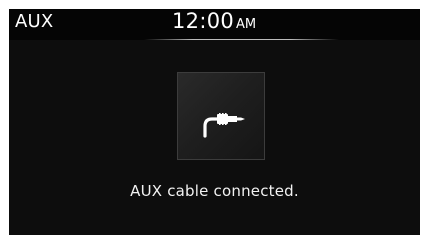  I want to click on connection-status-message: AUX cable connected., so click(214, 191).